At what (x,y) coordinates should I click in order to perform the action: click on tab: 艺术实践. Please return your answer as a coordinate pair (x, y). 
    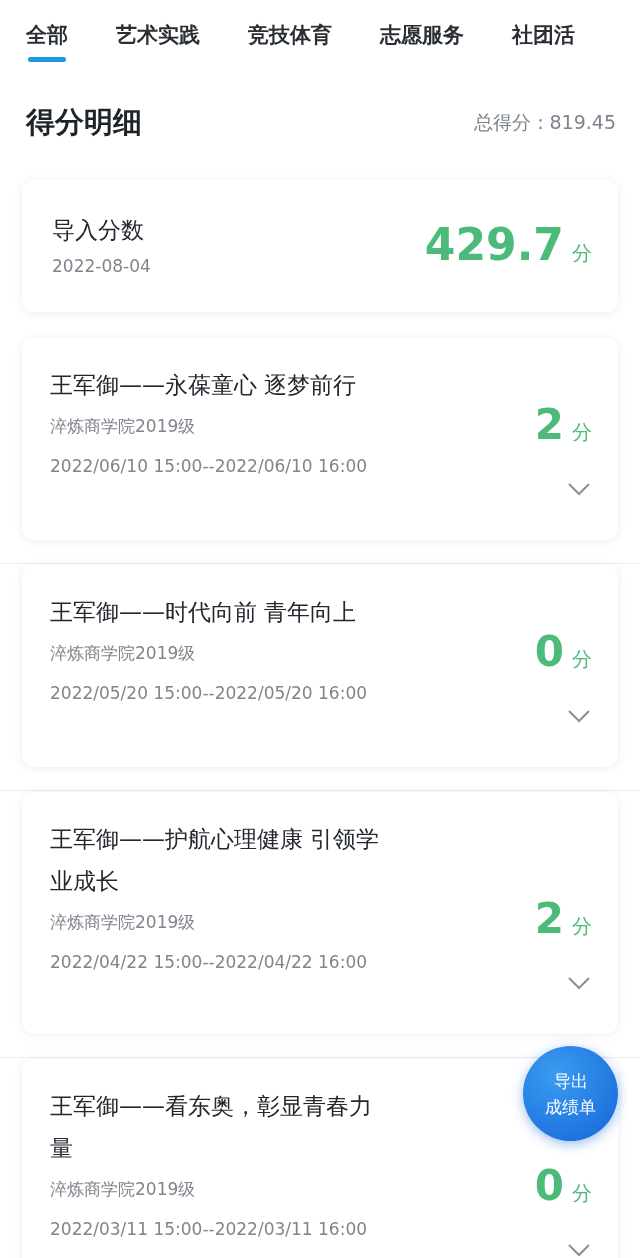
    Looking at the image, I should click on (158, 31).